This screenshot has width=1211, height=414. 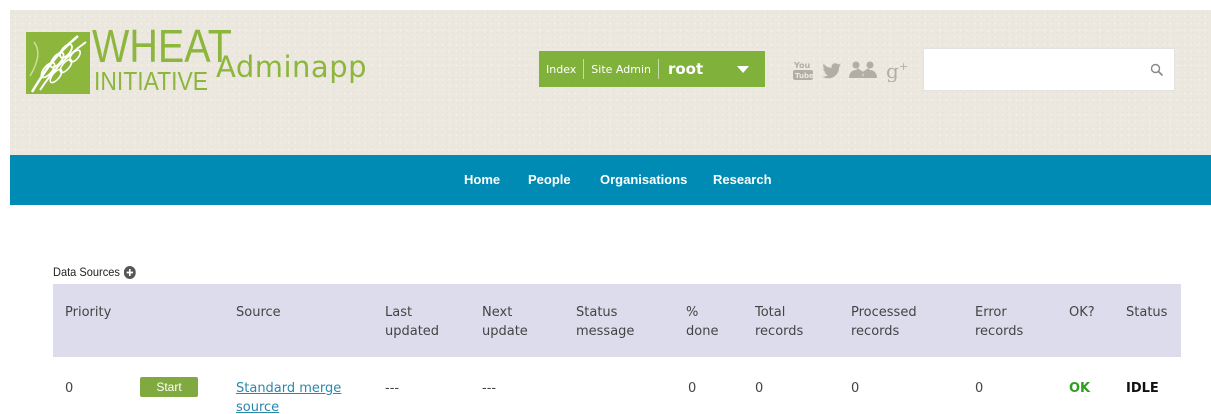 I want to click on source-link: Standard merge source, so click(x=291, y=396).